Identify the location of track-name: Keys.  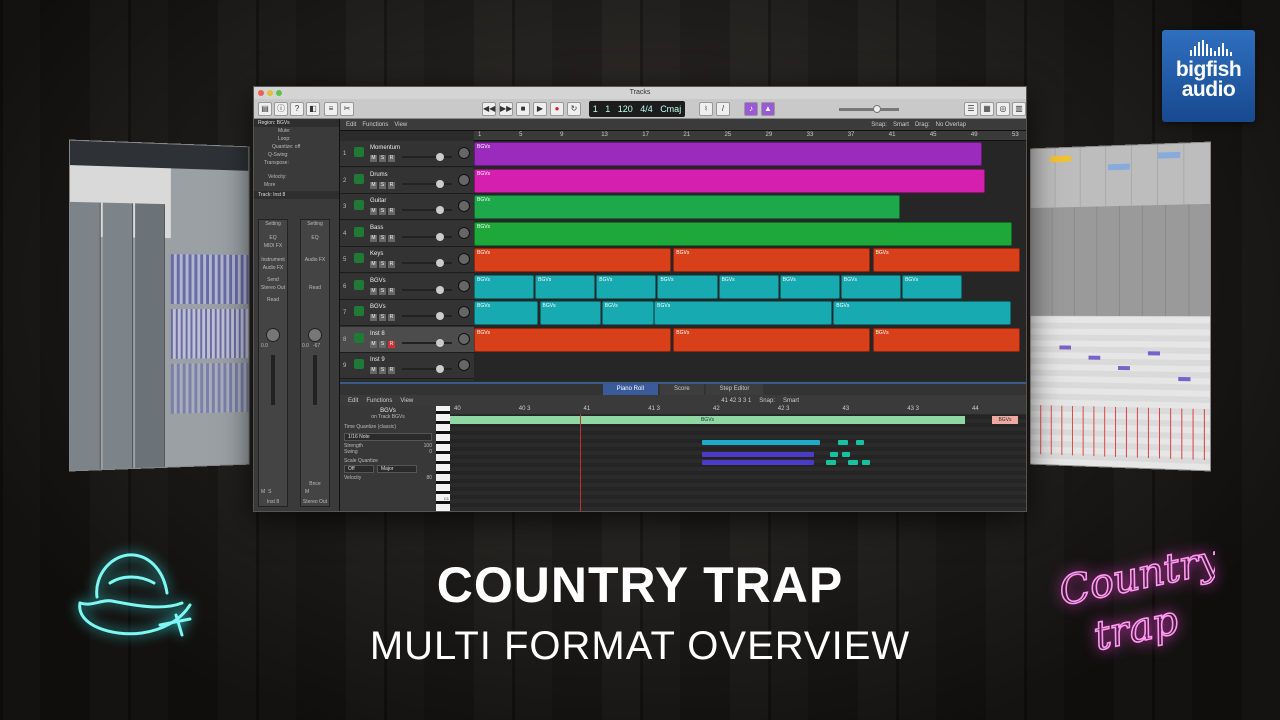
(376, 254).